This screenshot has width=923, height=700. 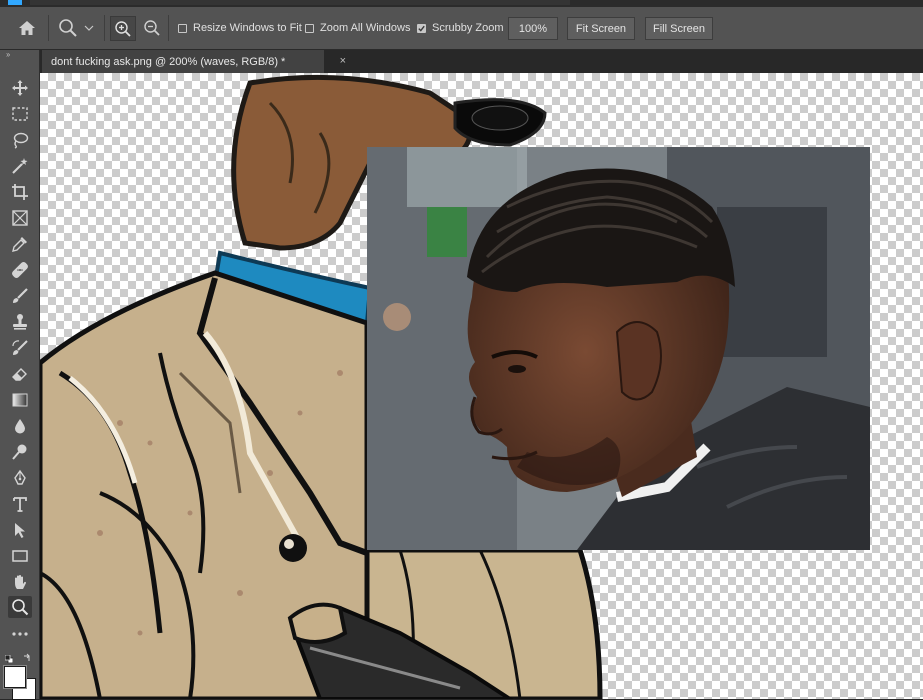 I want to click on bandage-icon, so click(x=20, y=270).